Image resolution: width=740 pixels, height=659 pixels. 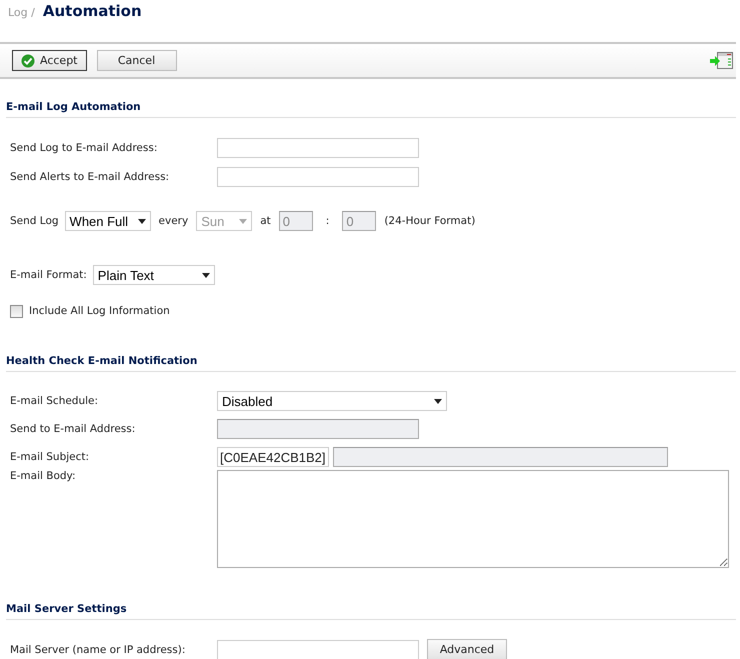 What do you see at coordinates (83, 148) in the screenshot?
I see `field-label: Send Log to E-mail Address:` at bounding box center [83, 148].